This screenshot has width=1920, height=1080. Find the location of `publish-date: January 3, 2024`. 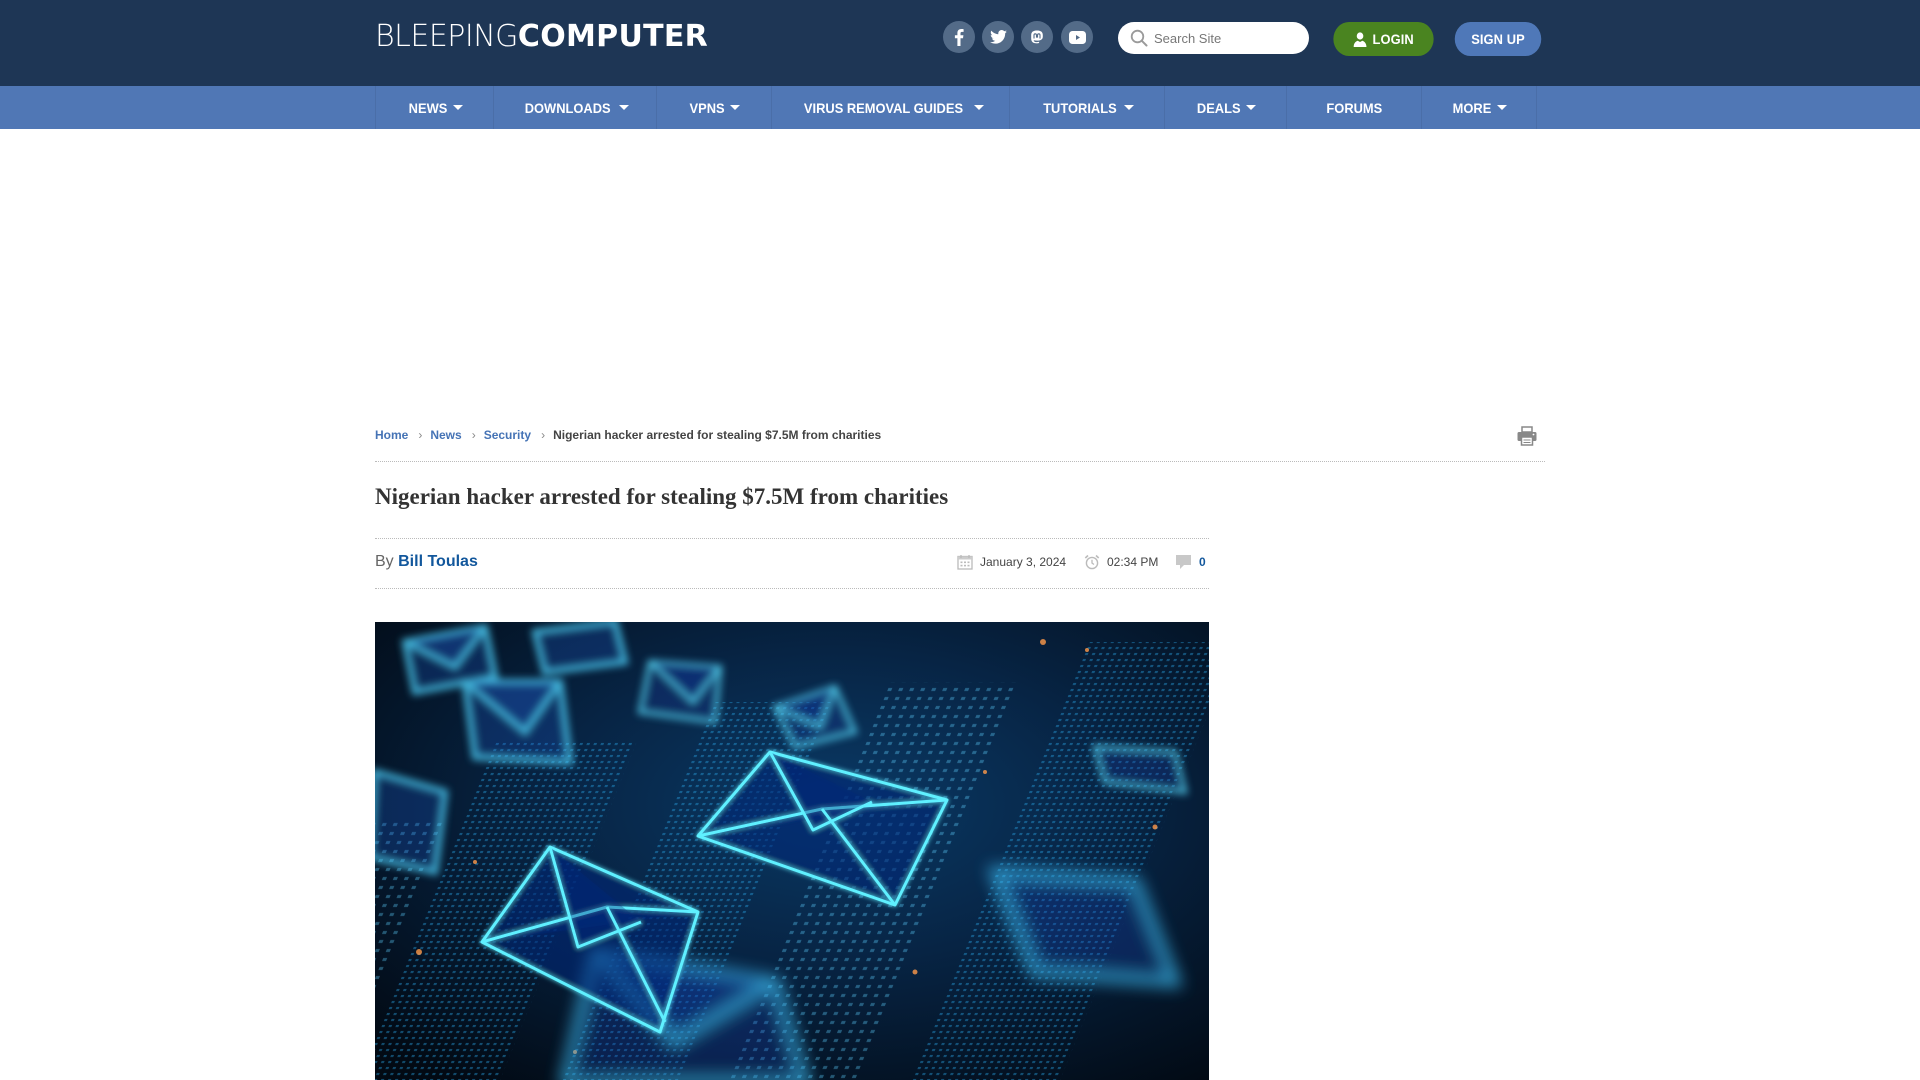

publish-date: January 3, 2024 is located at coordinates (1011, 562).